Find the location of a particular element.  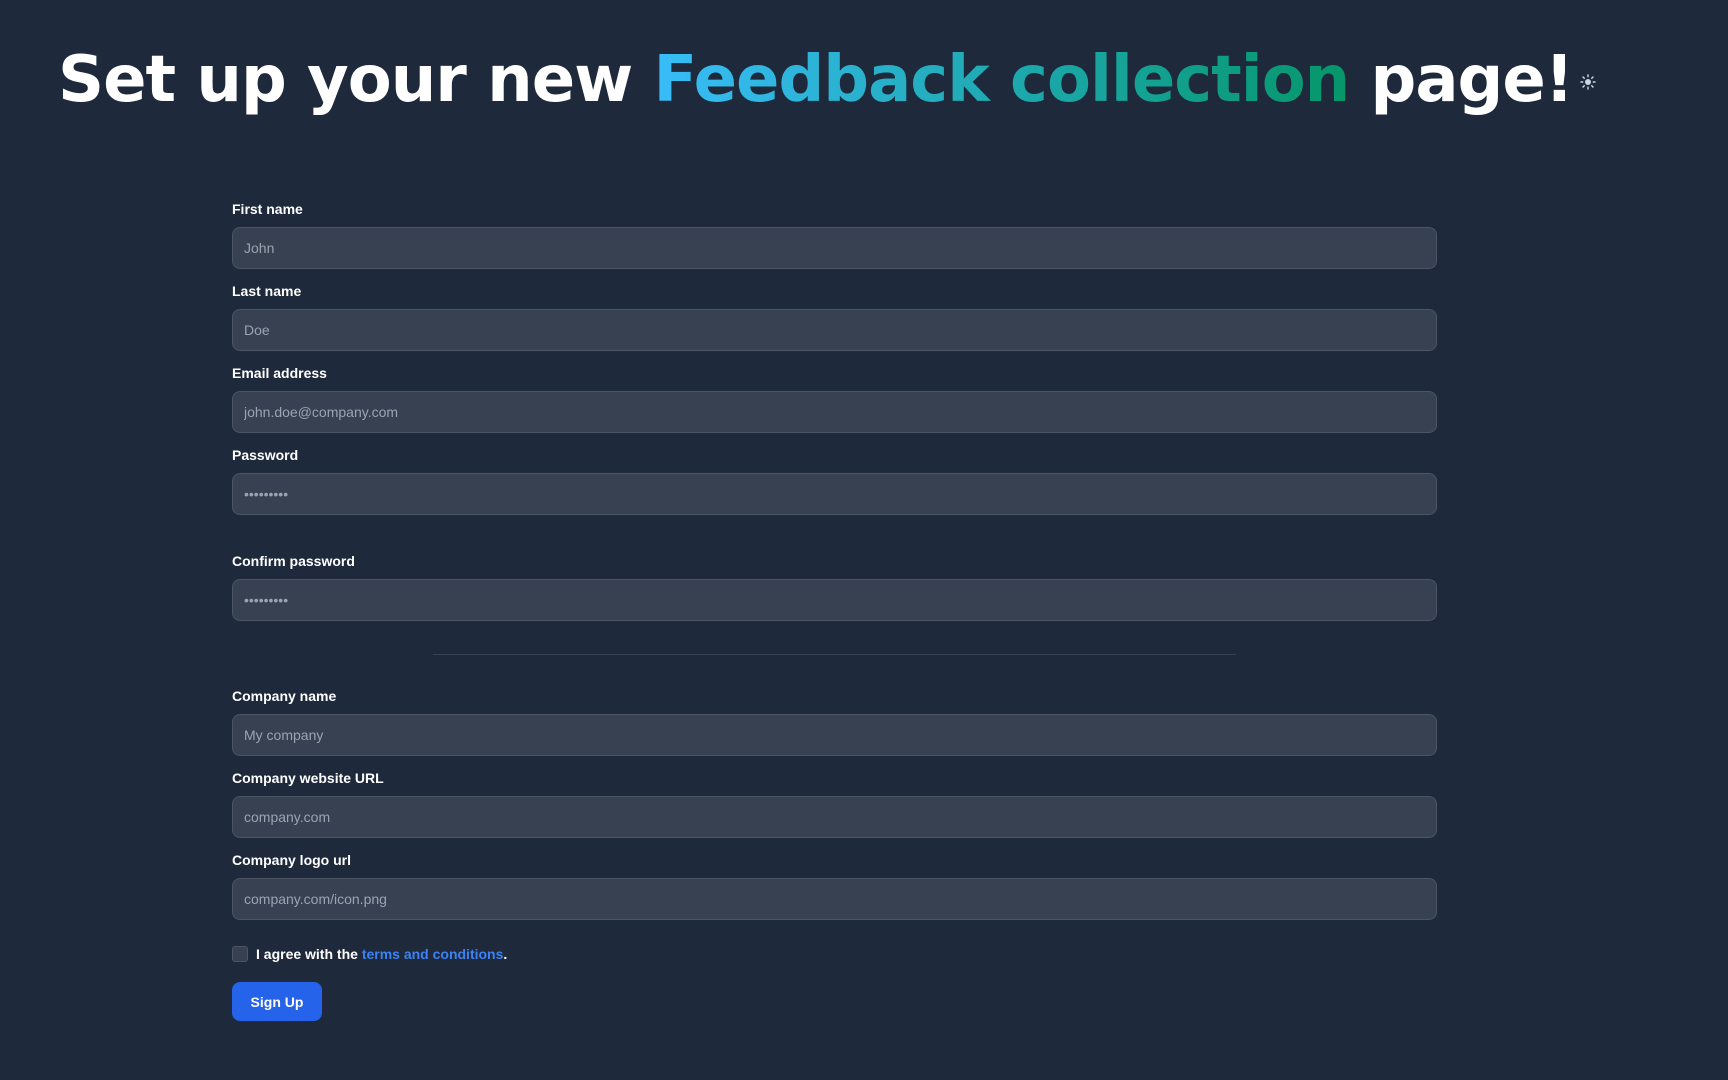

company-website-label: Company website URL is located at coordinates (308, 778).